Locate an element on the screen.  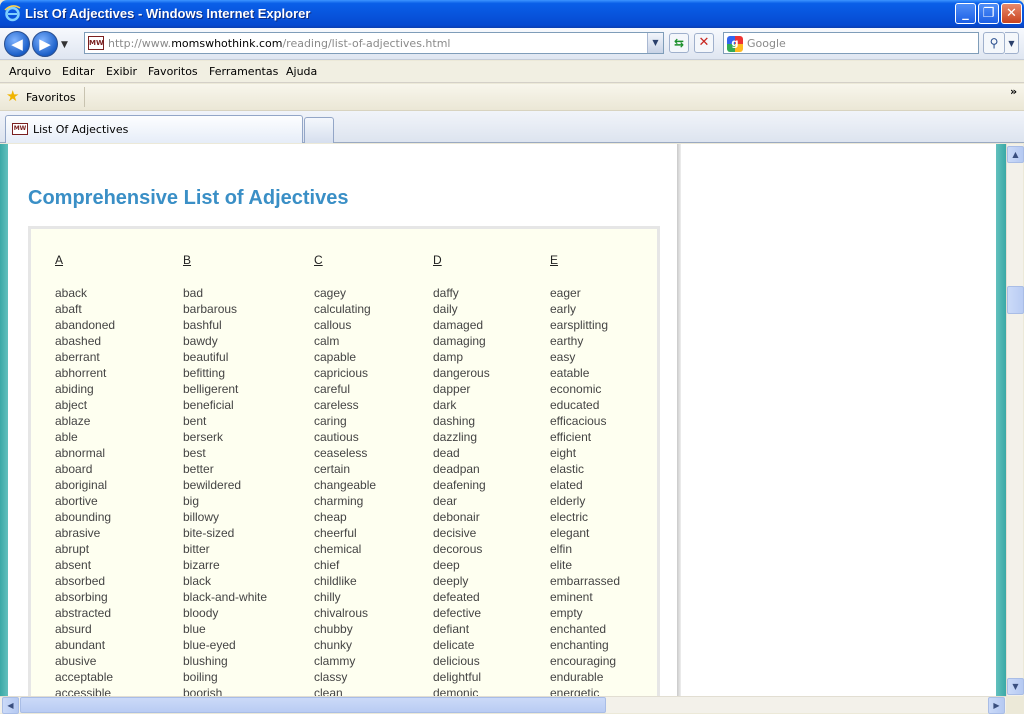
adjective-item: childlike is located at coordinates (335, 581).